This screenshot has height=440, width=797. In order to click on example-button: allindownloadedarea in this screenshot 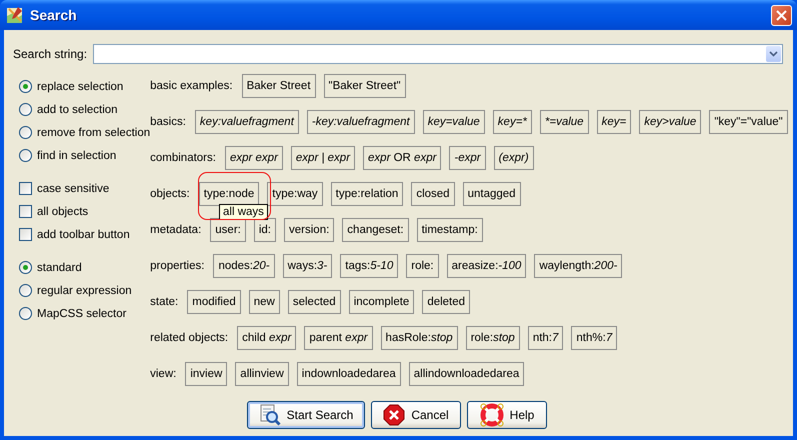, I will do `click(466, 374)`.